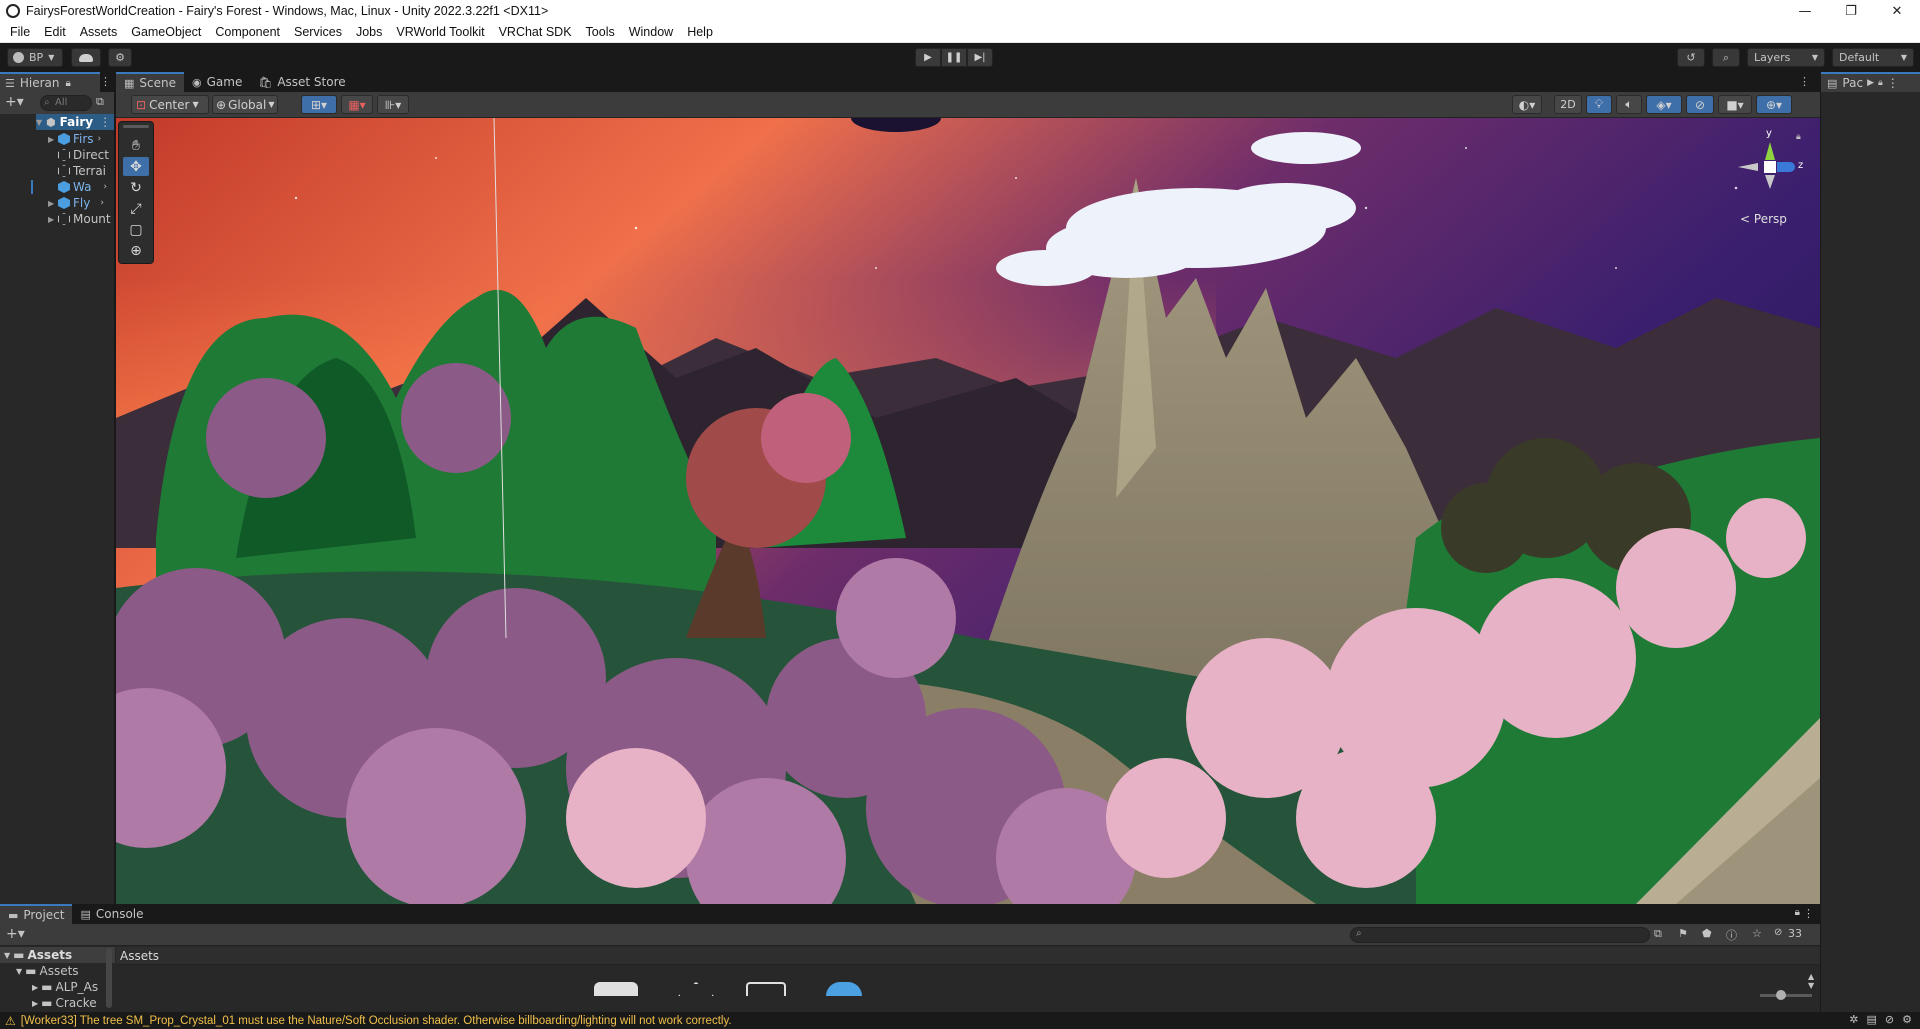  I want to click on gizmo-neg-y-axis, so click(1770, 182).